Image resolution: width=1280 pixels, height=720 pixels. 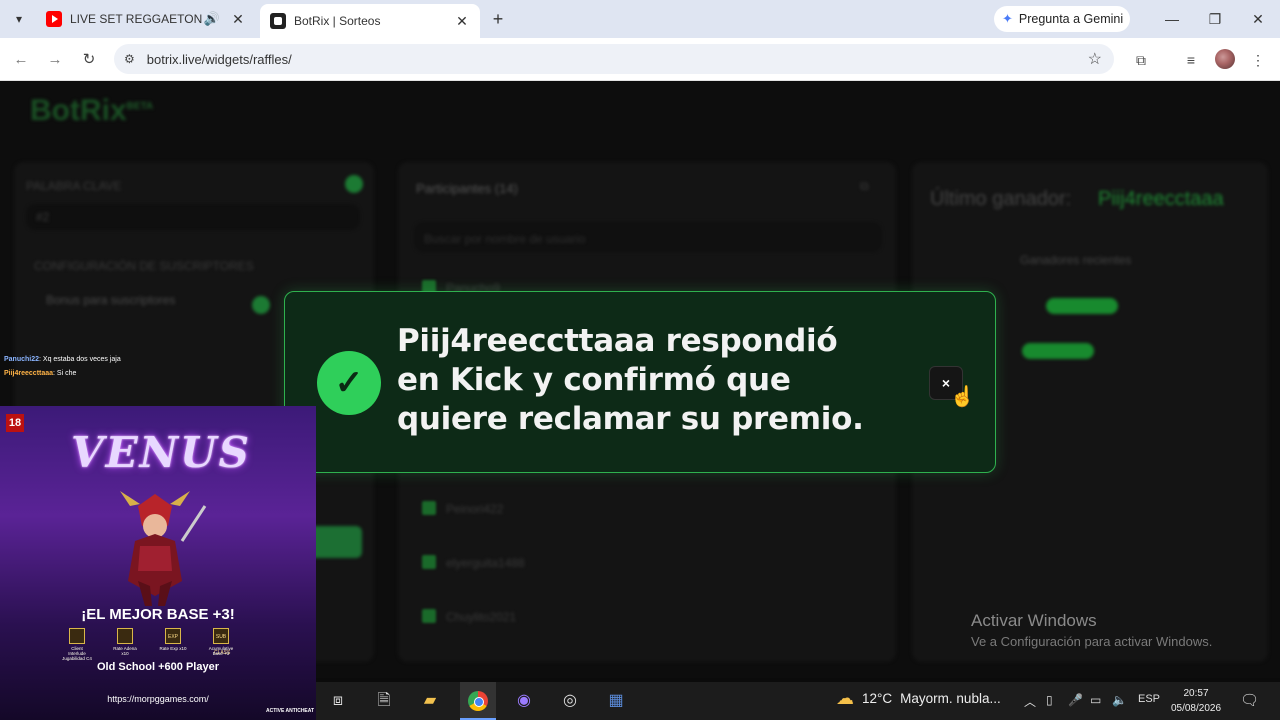 What do you see at coordinates (524, 701) in the screenshot?
I see `discord-icon: ◉` at bounding box center [524, 701].